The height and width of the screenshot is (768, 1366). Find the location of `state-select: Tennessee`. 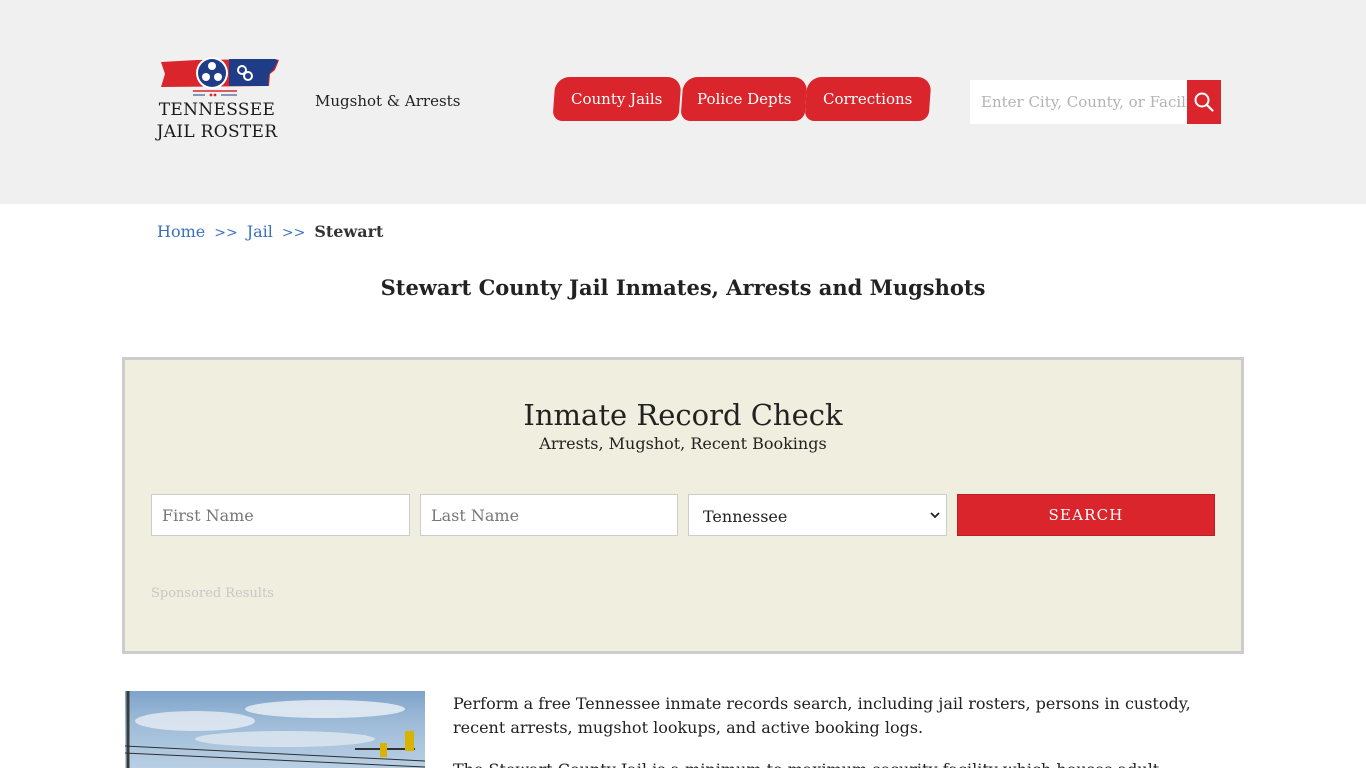

state-select: Tennessee is located at coordinates (817, 515).